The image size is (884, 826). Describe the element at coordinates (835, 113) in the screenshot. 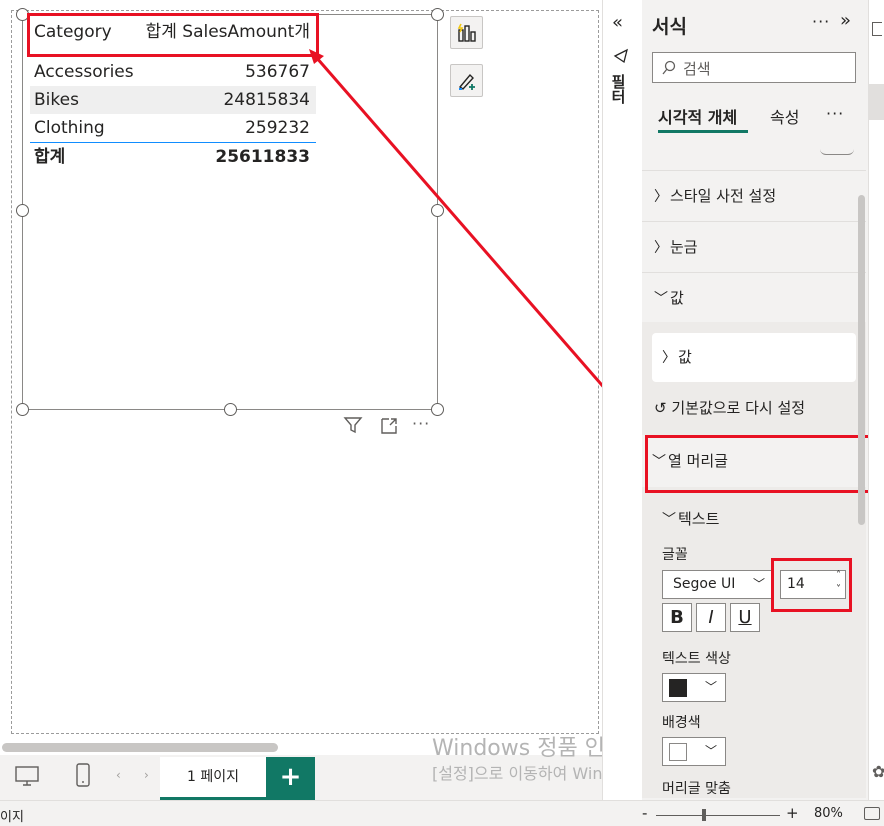

I see `tab-more: ···` at that location.